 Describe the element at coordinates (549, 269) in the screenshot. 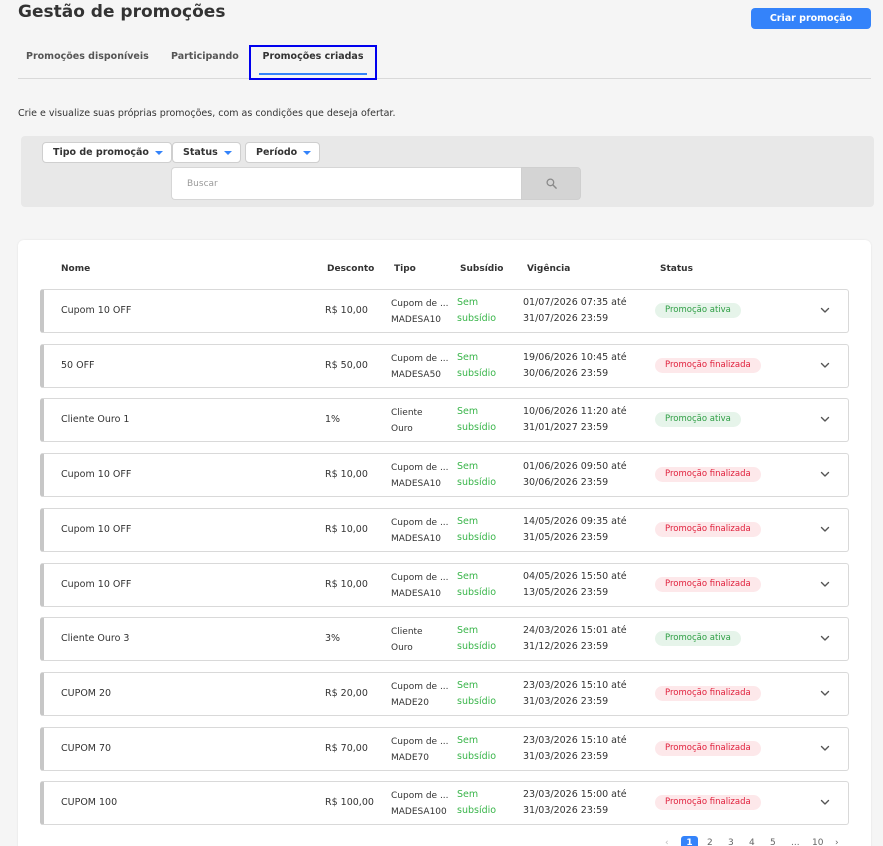

I see `header-validity: Vigência` at that location.